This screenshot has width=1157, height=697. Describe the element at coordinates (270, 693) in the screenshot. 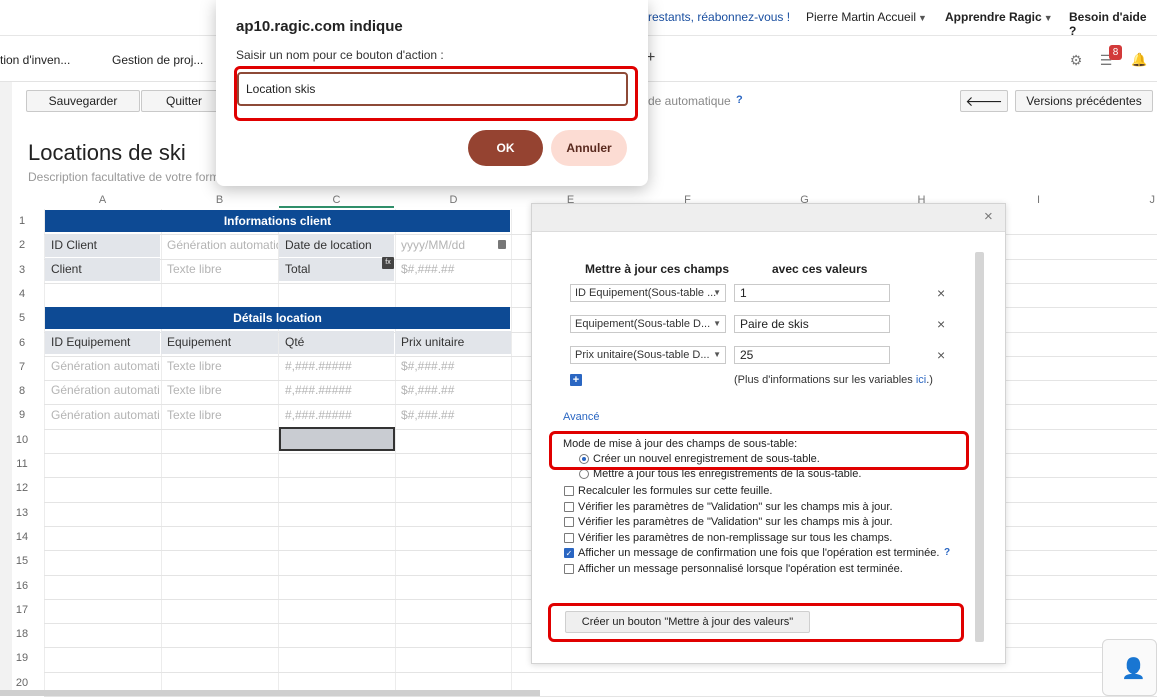

I see `horizontal-scrollbar` at that location.